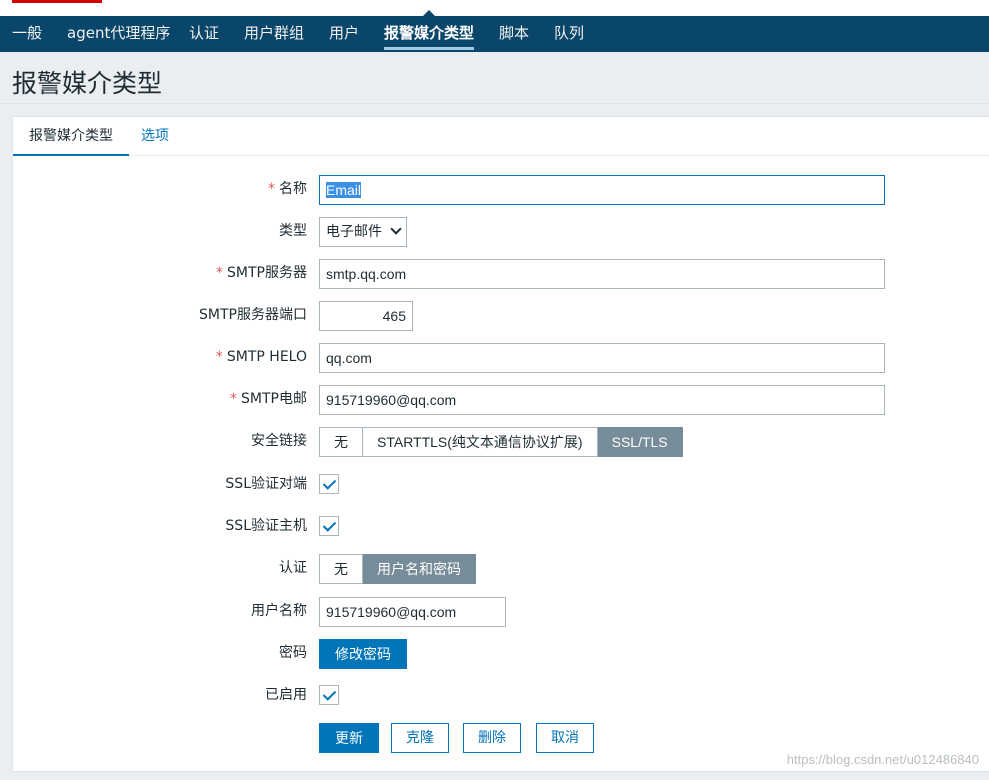 Image resolution: width=989 pixels, height=780 pixels. Describe the element at coordinates (87, 83) in the screenshot. I see `page-title: 报警媒介类型` at that location.